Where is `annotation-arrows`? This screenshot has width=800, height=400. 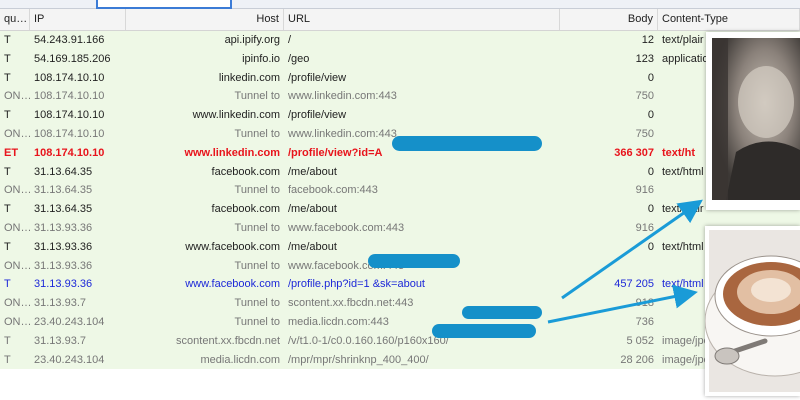 annotation-arrows is located at coordinates (625, 261).